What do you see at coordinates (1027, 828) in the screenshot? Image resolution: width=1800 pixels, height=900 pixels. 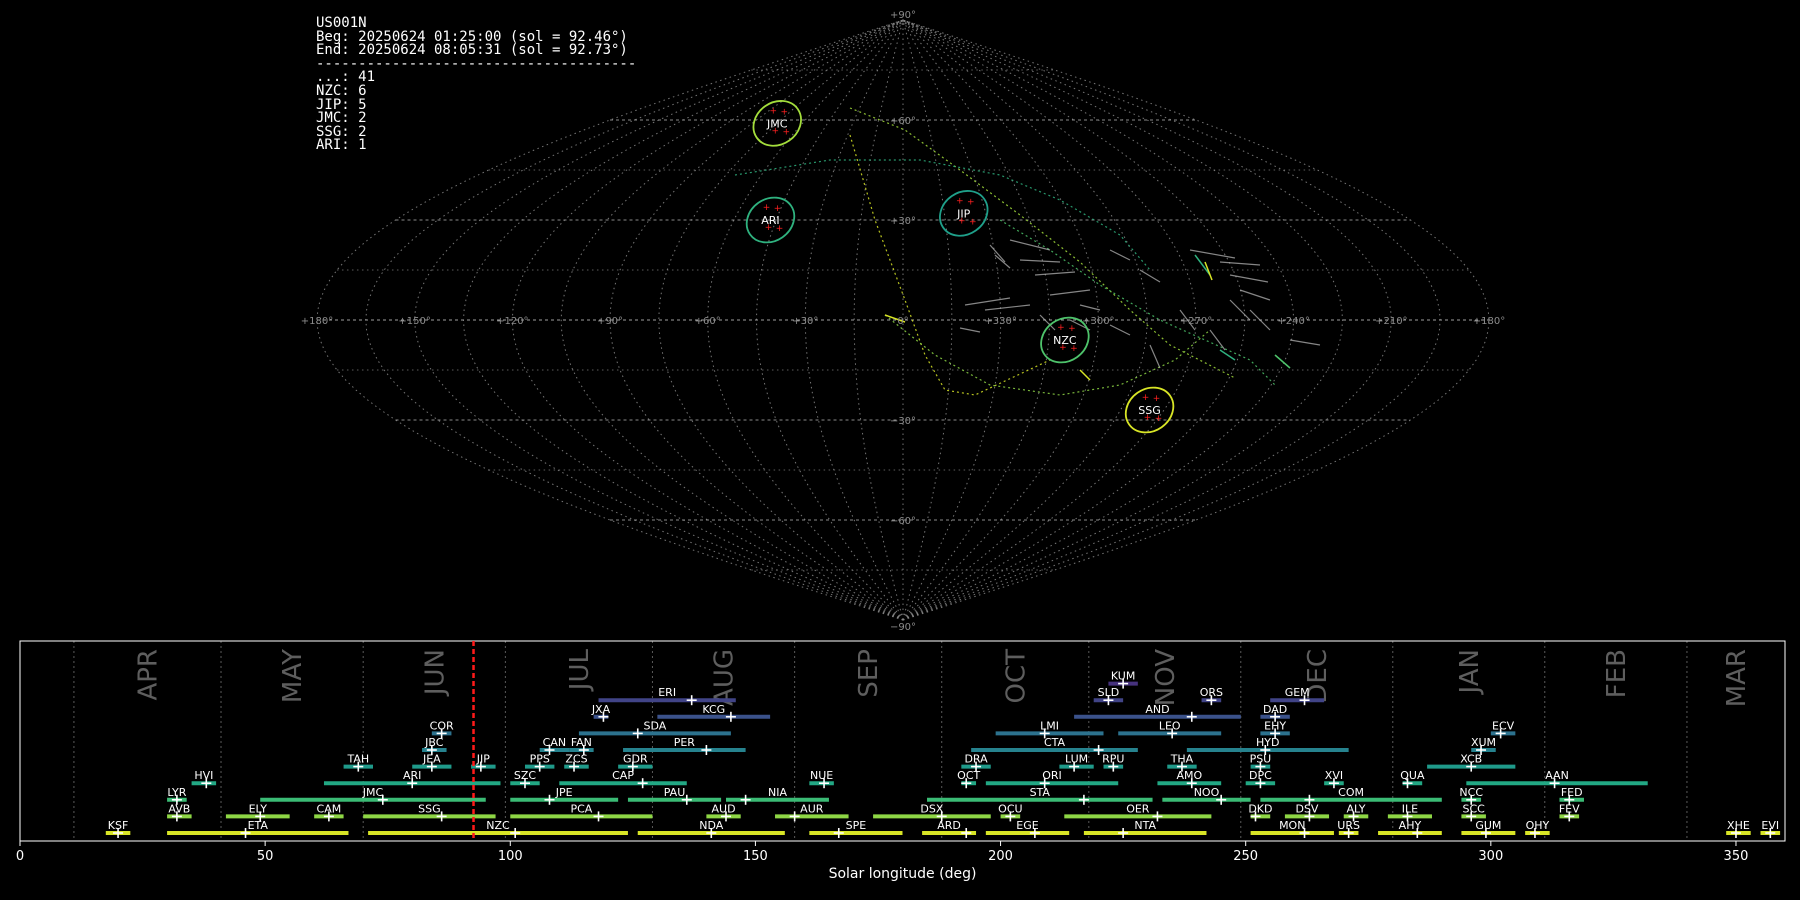 I see `shower-bar: EGE` at bounding box center [1027, 828].